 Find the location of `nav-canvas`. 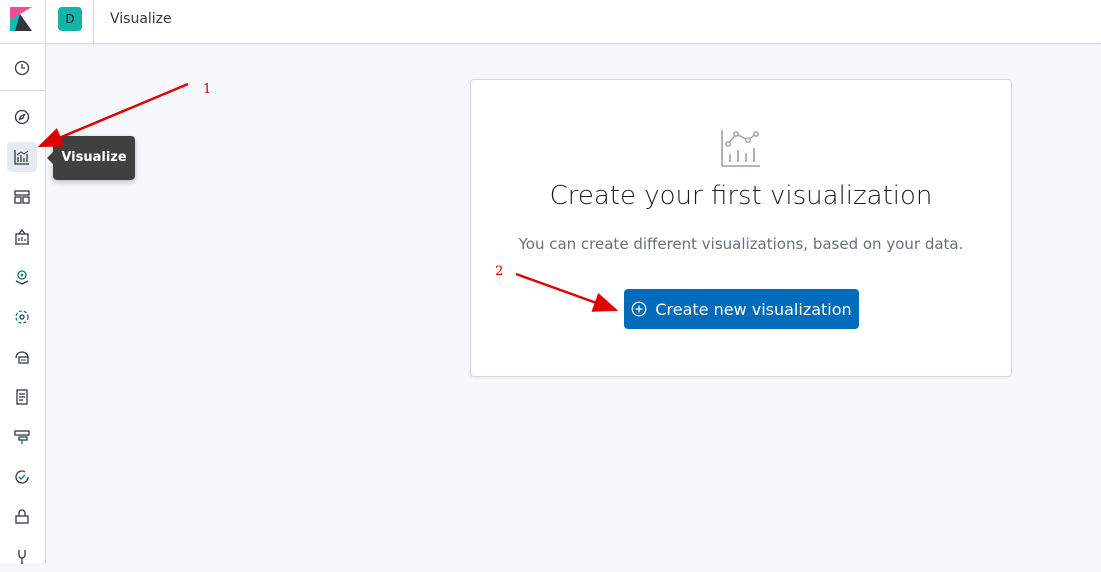

nav-canvas is located at coordinates (22, 237).